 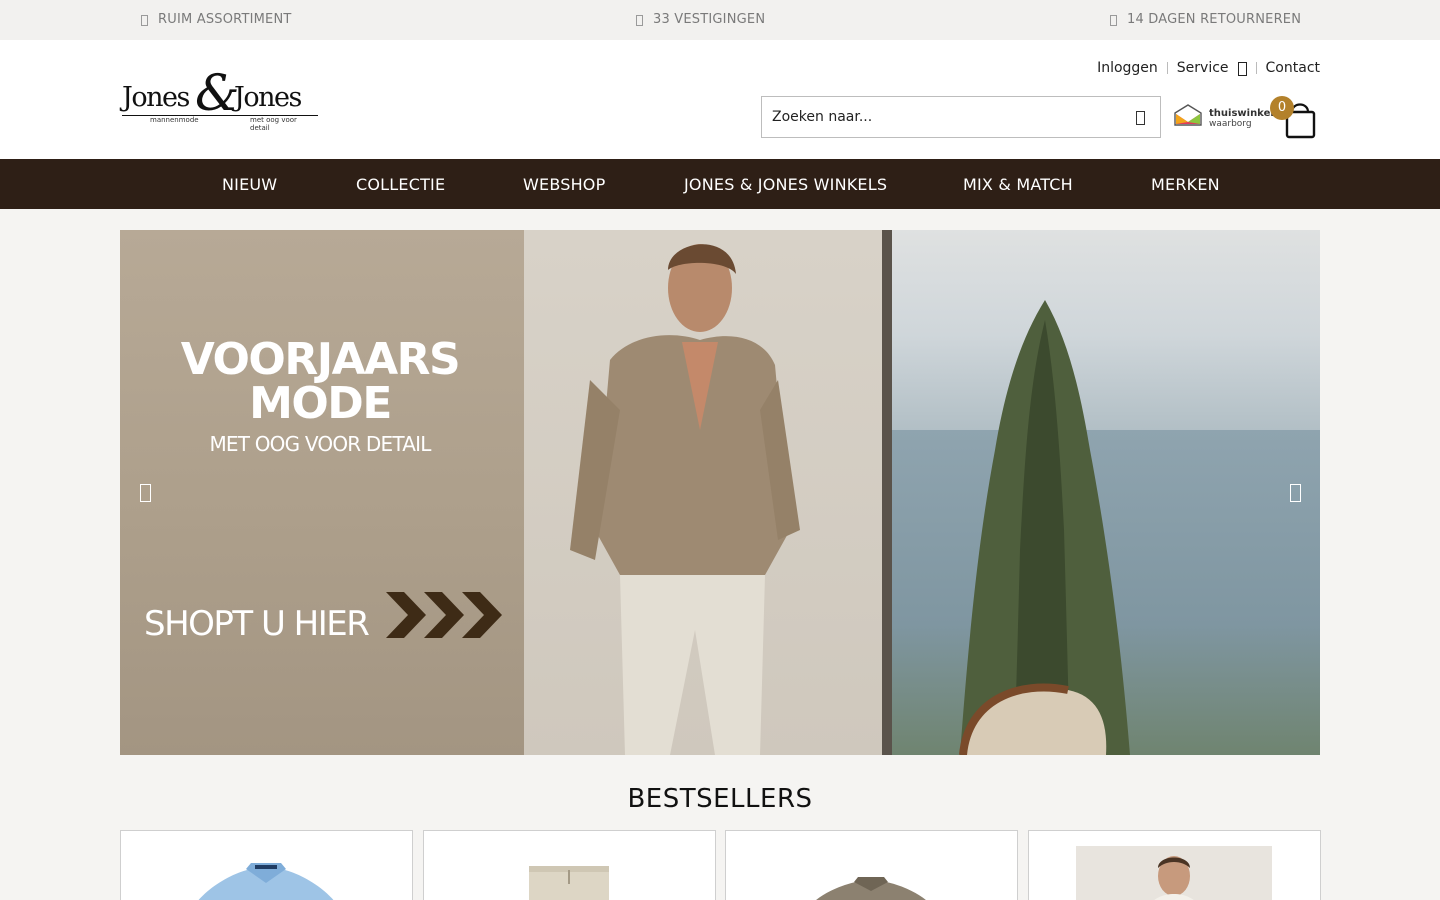 I want to click on waarborg-line2: waarborg, so click(x=1230, y=124).